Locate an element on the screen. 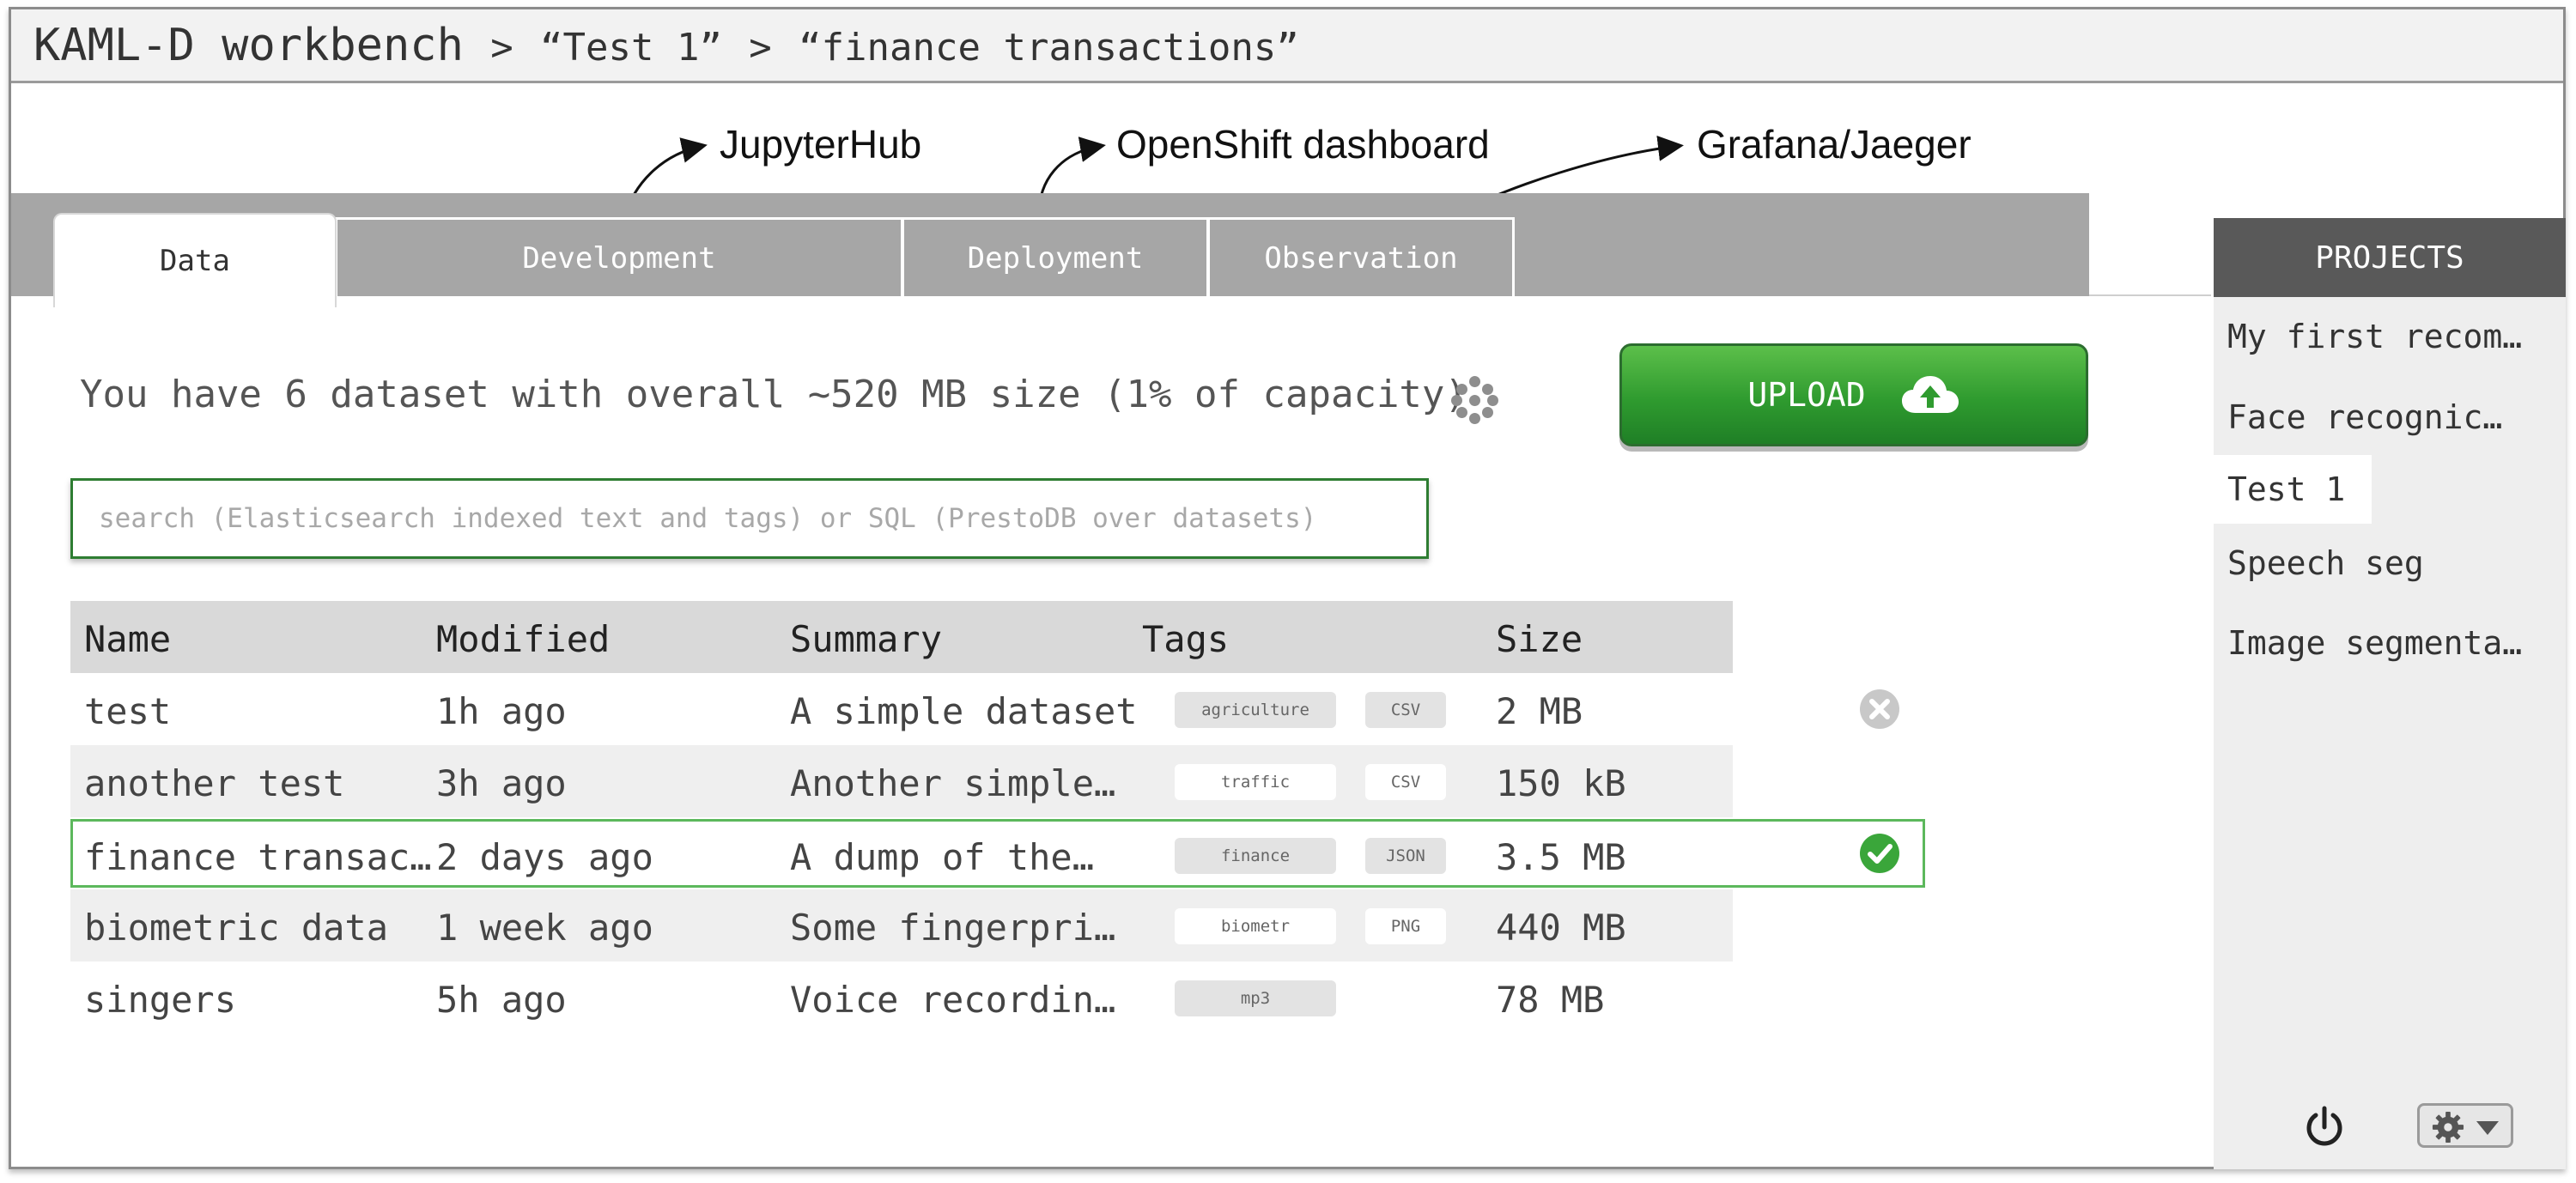 This screenshot has height=1183, width=2576. annotation-jupyterhub: JupyterHub is located at coordinates (821, 145).